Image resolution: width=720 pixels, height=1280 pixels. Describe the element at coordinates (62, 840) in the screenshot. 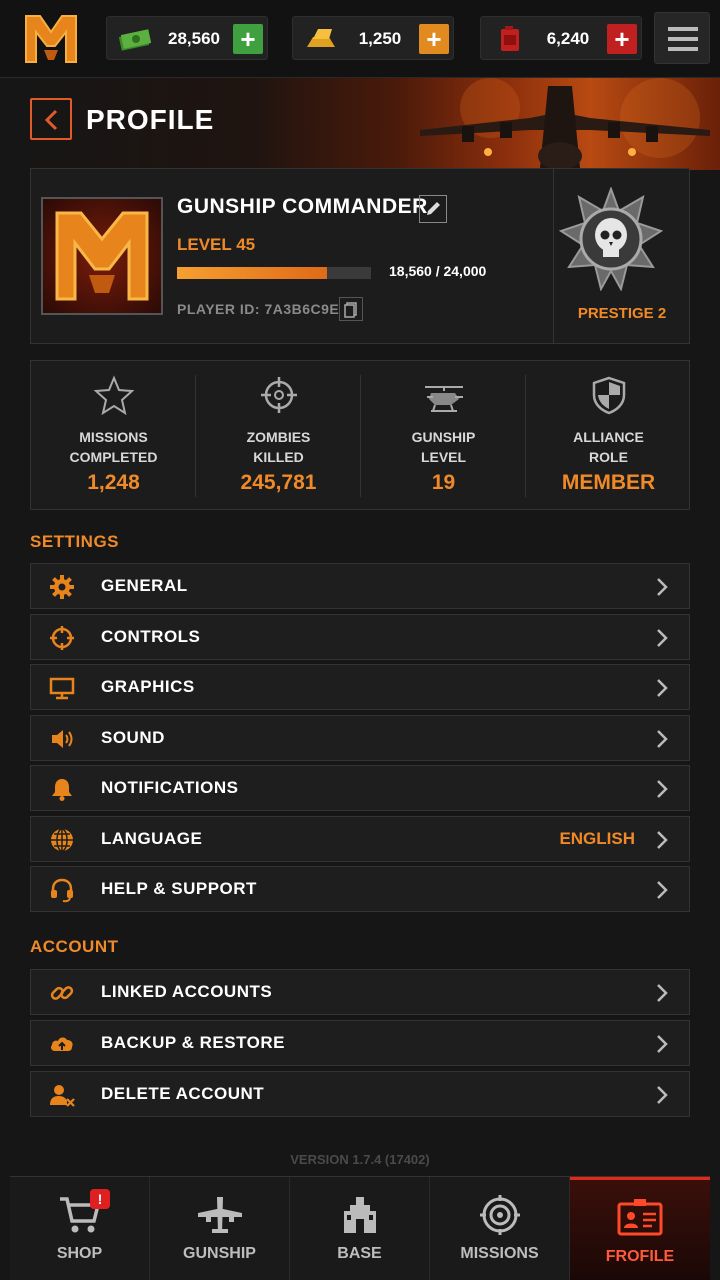

I see `globe-icon` at that location.